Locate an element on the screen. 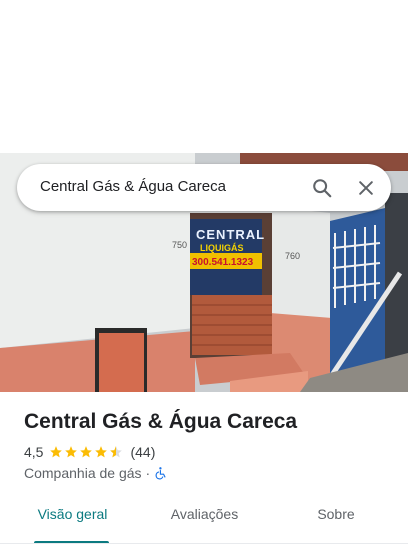  rating-row: 4,5 (44) is located at coordinates (89, 452).